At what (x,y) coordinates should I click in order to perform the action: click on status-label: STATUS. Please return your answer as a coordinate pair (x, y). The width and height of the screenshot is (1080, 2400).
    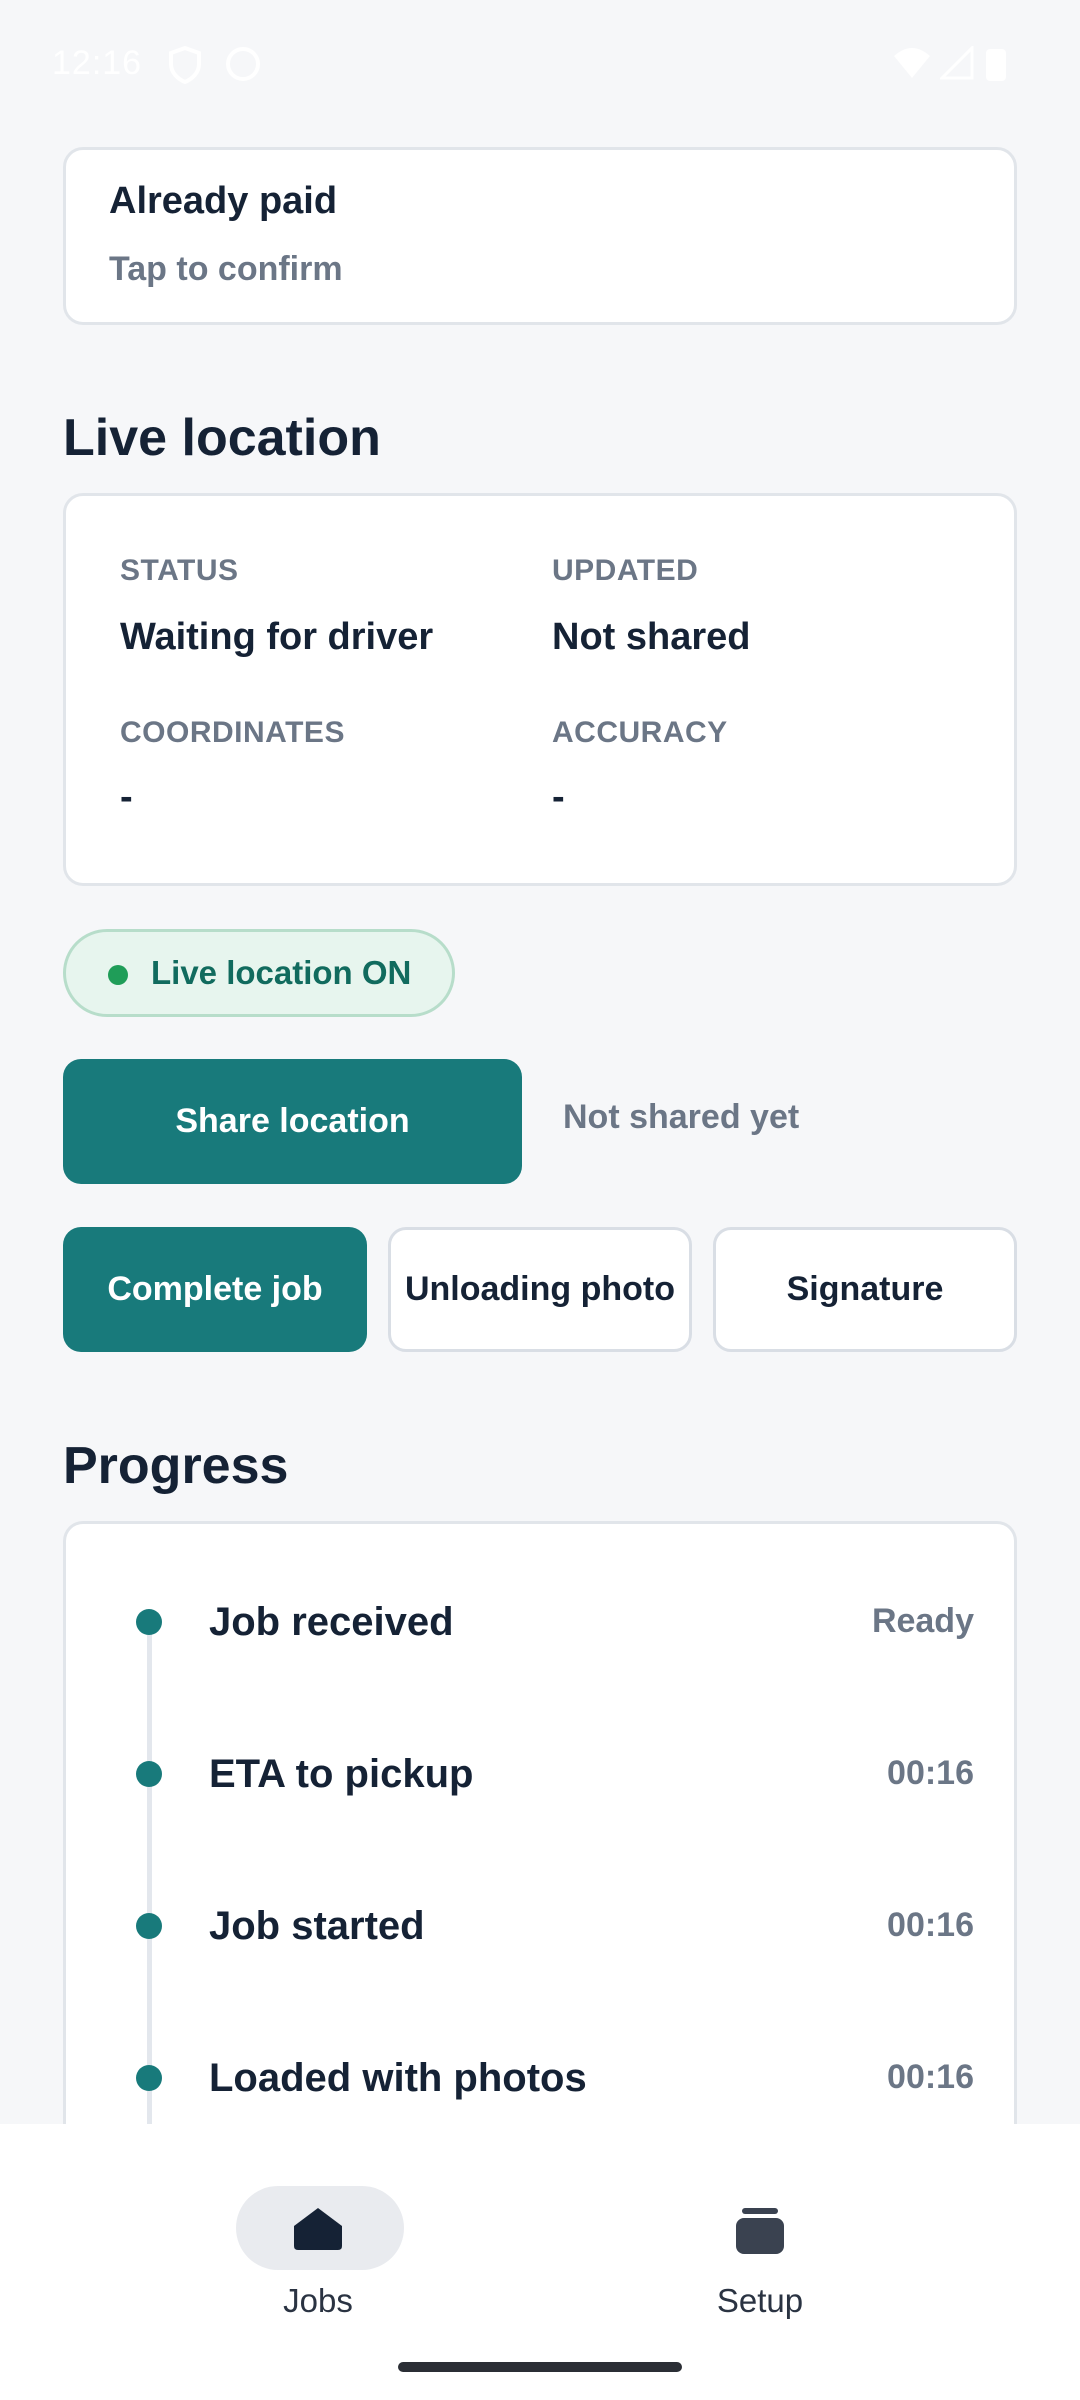
    Looking at the image, I should click on (179, 570).